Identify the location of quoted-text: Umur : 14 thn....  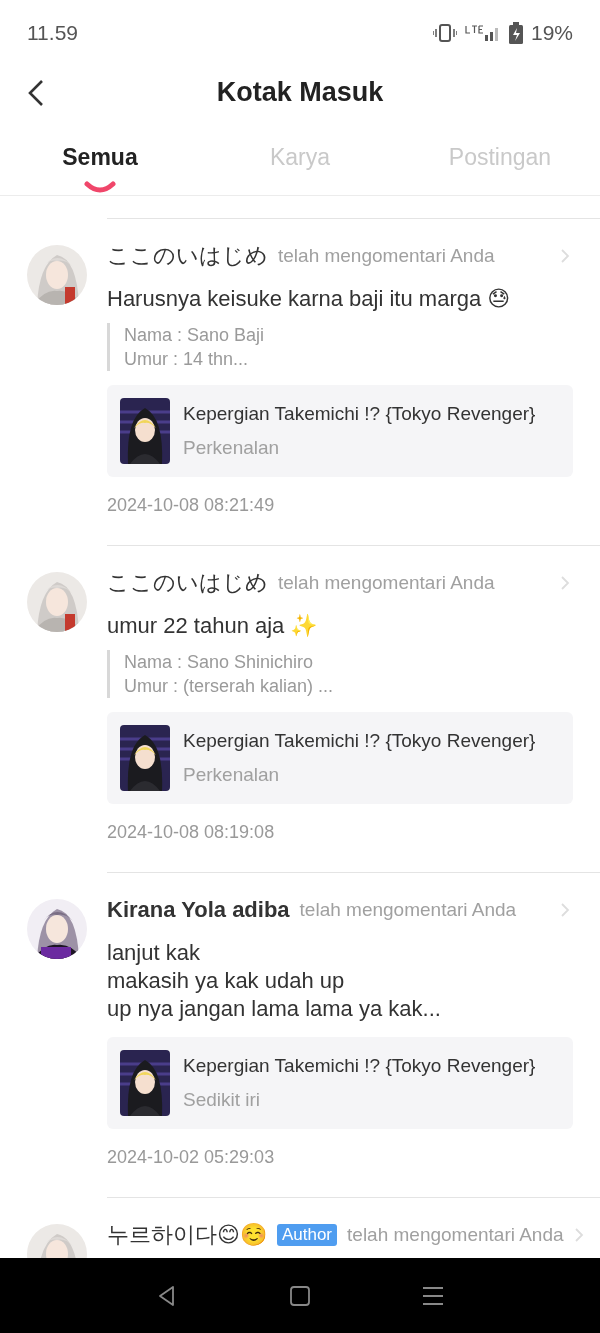
(187, 359).